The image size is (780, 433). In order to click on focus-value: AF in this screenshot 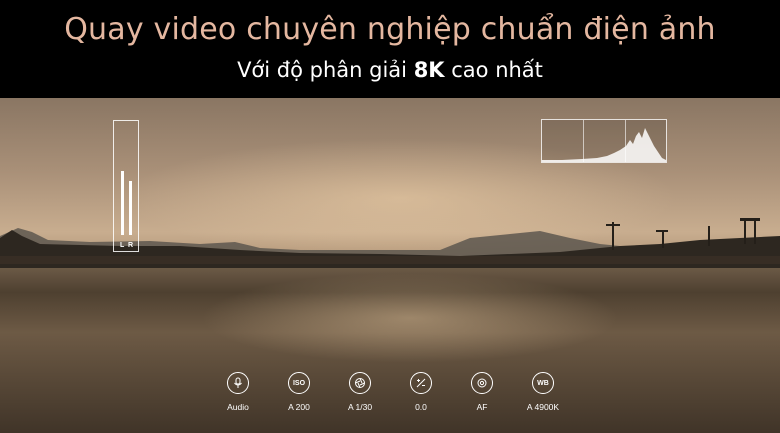, I will do `click(482, 407)`.